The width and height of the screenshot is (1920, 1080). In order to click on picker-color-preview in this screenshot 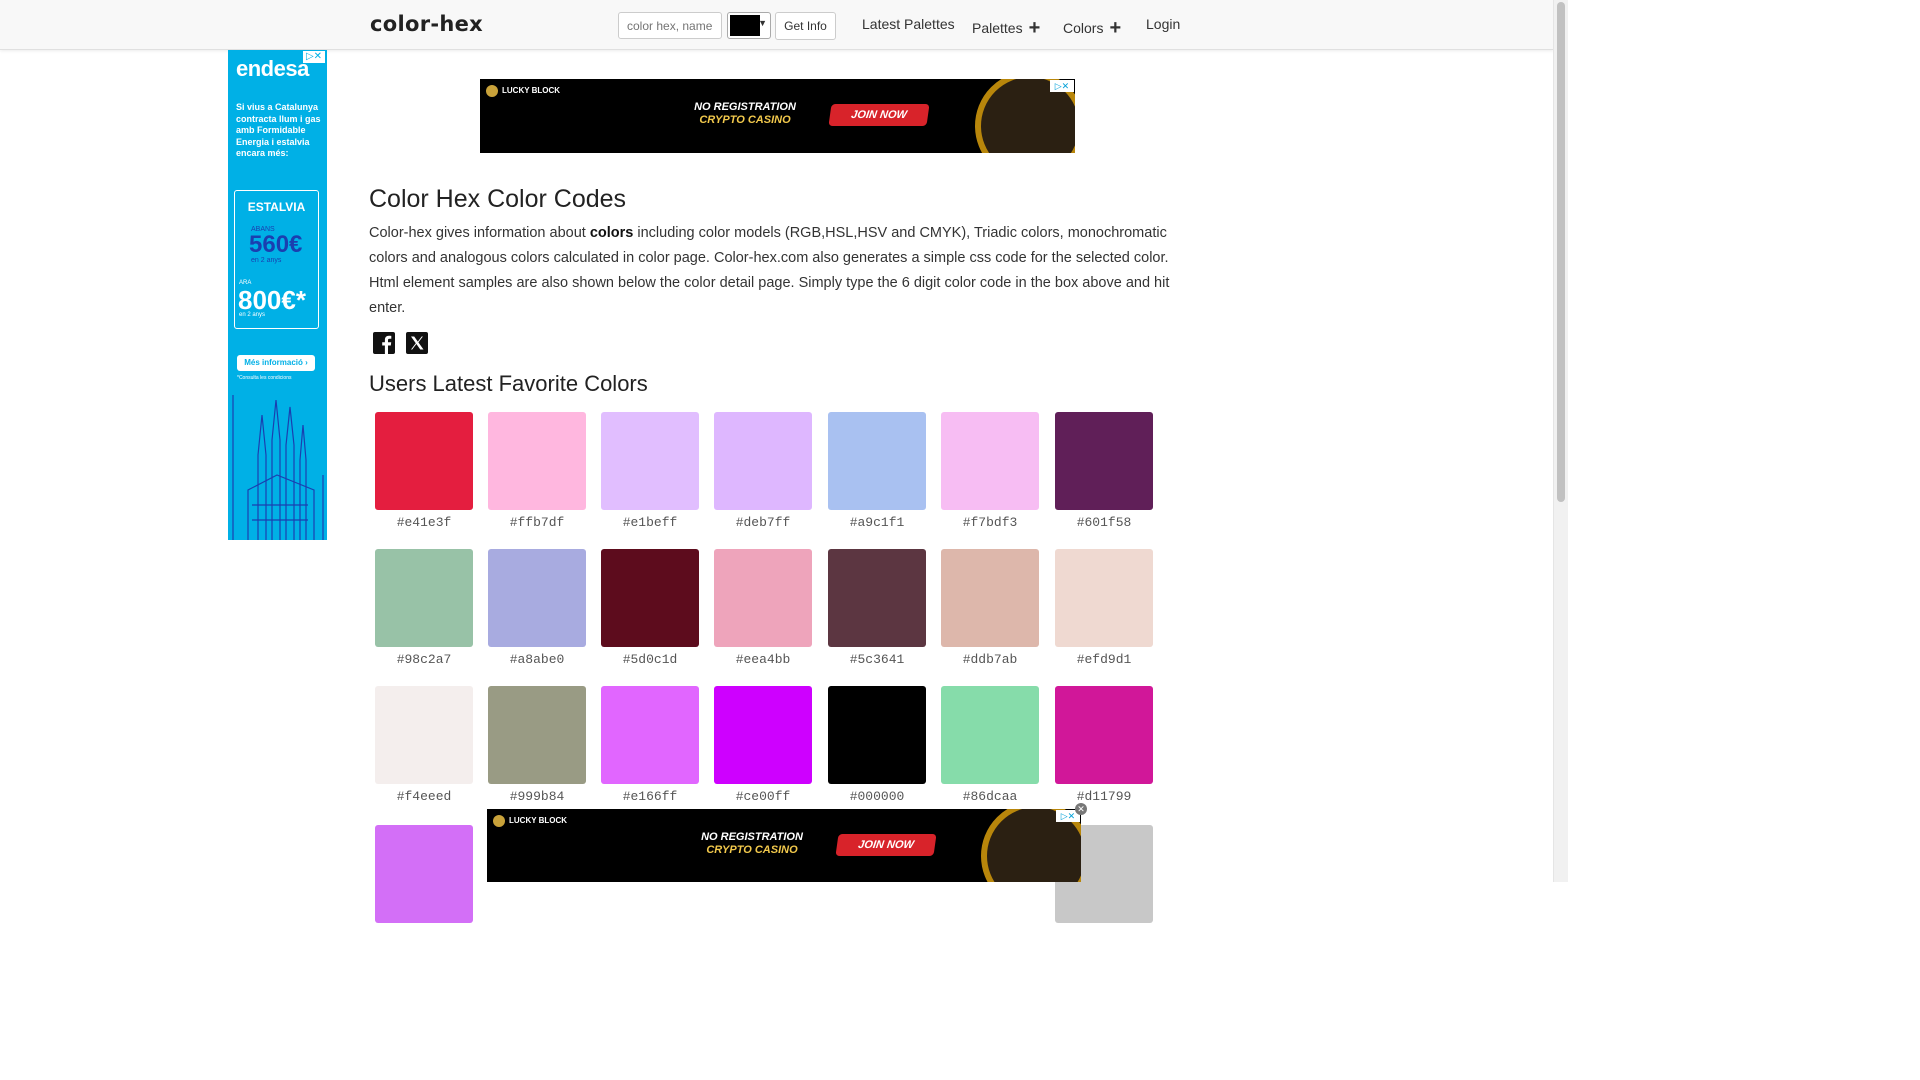, I will do `click(745, 25)`.